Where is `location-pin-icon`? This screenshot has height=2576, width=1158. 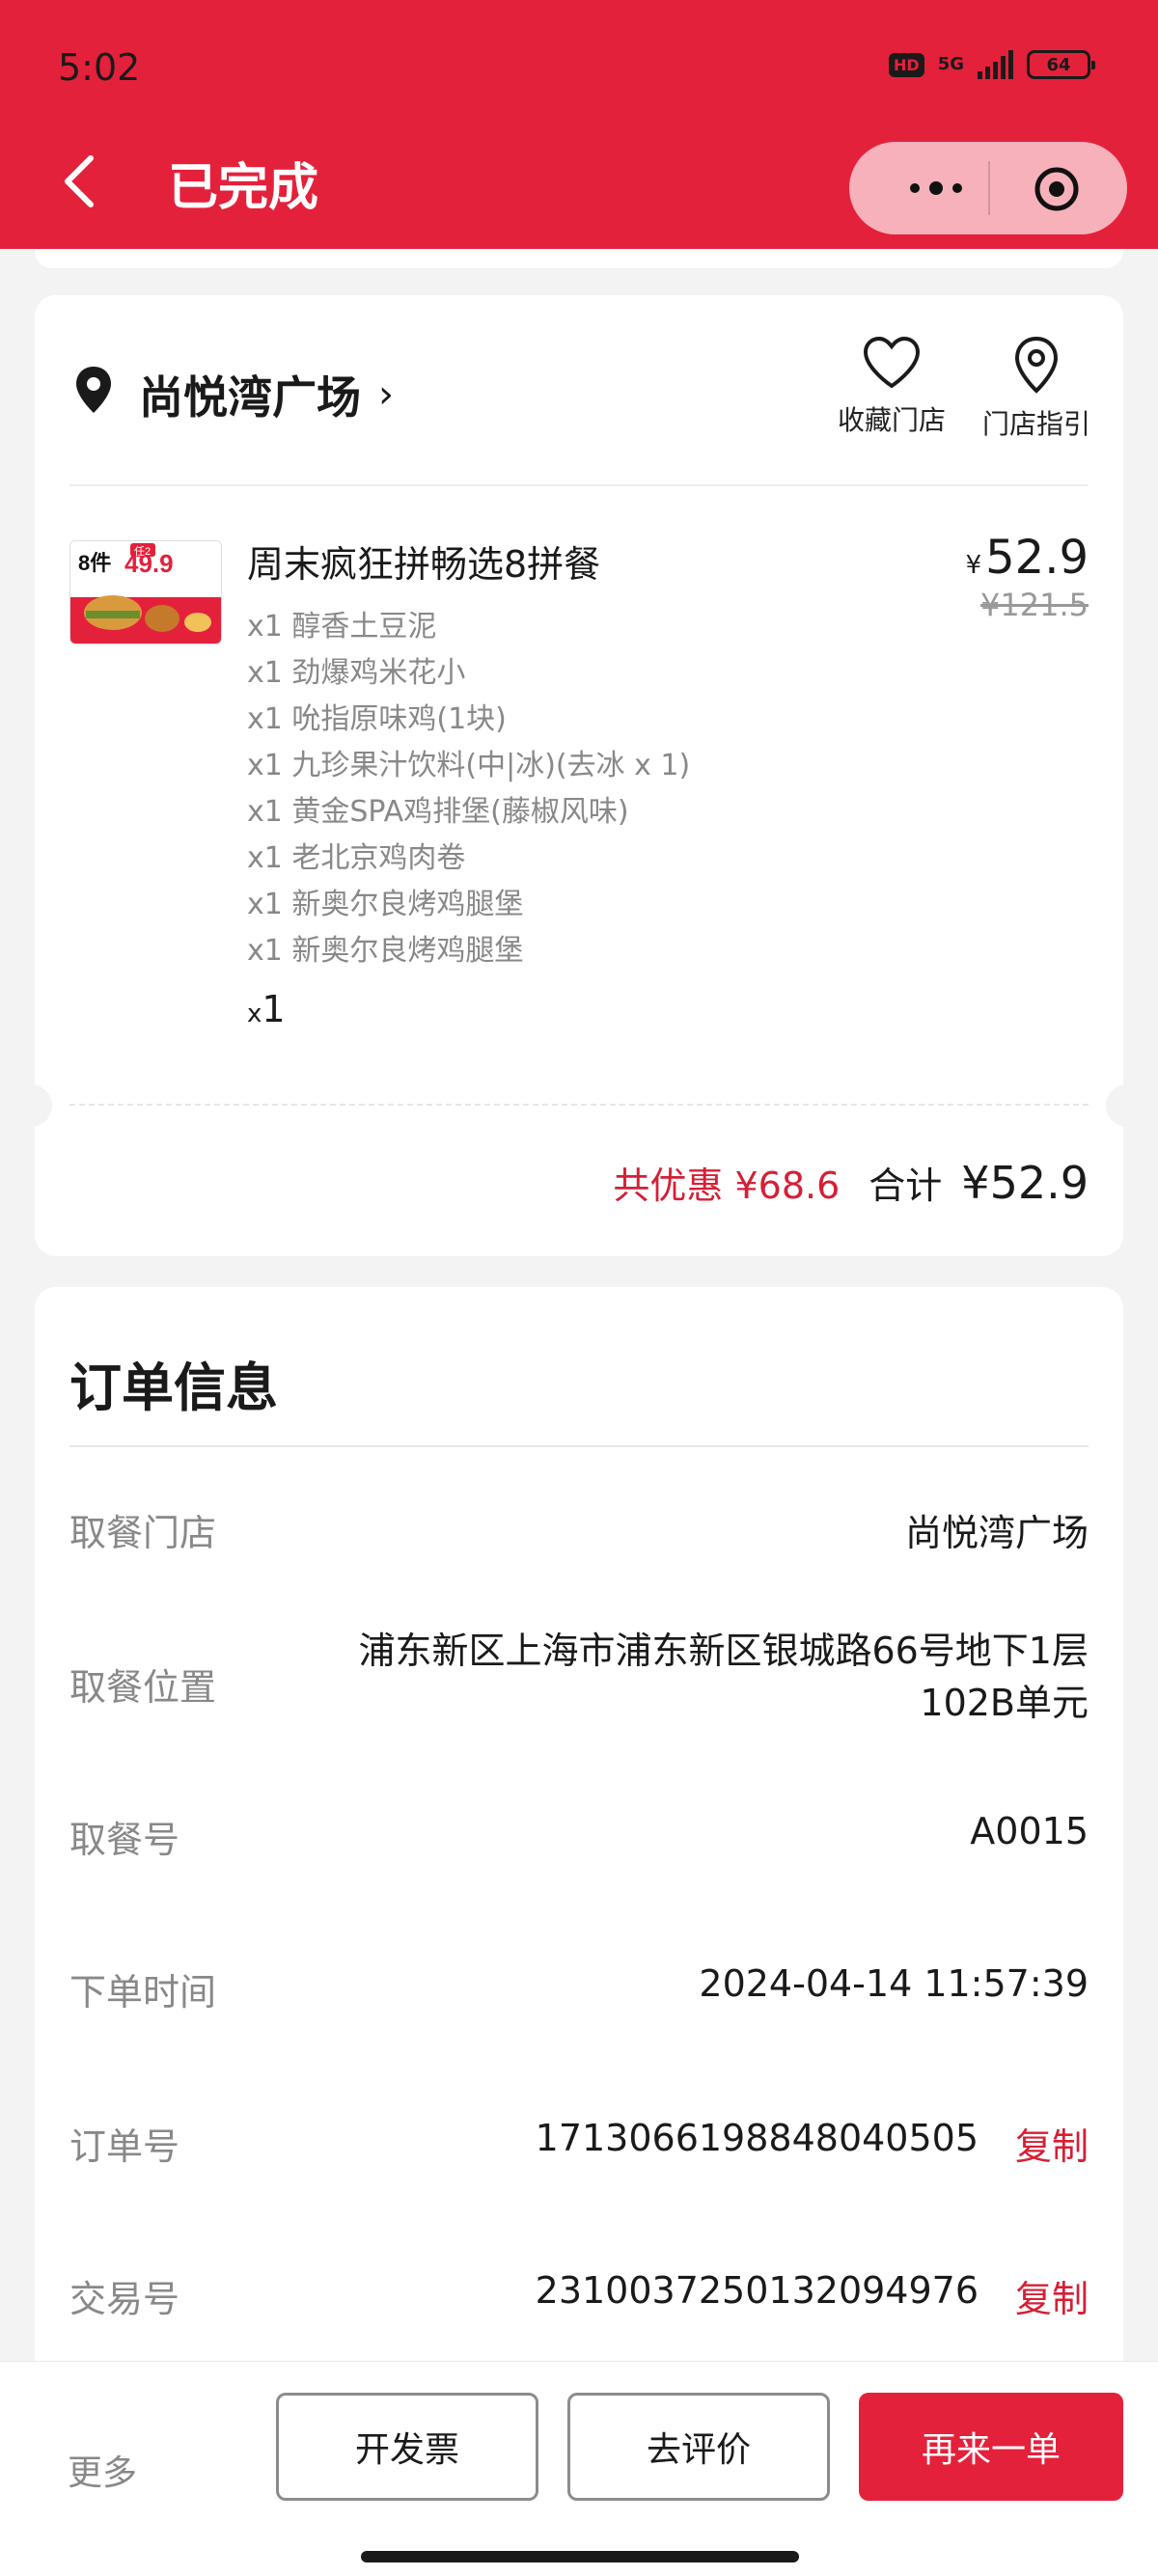 location-pin-icon is located at coordinates (93, 390).